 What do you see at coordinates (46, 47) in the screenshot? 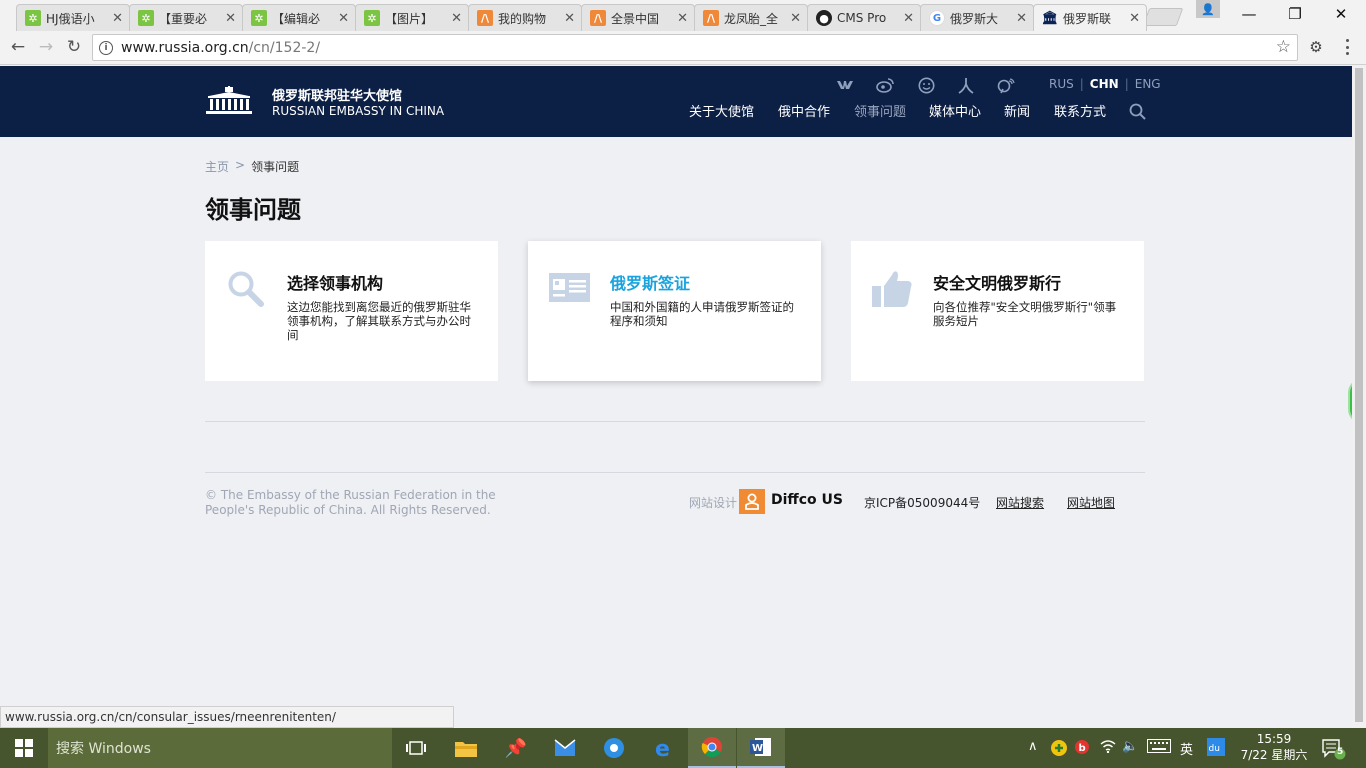
I see `forward-button: →` at bounding box center [46, 47].